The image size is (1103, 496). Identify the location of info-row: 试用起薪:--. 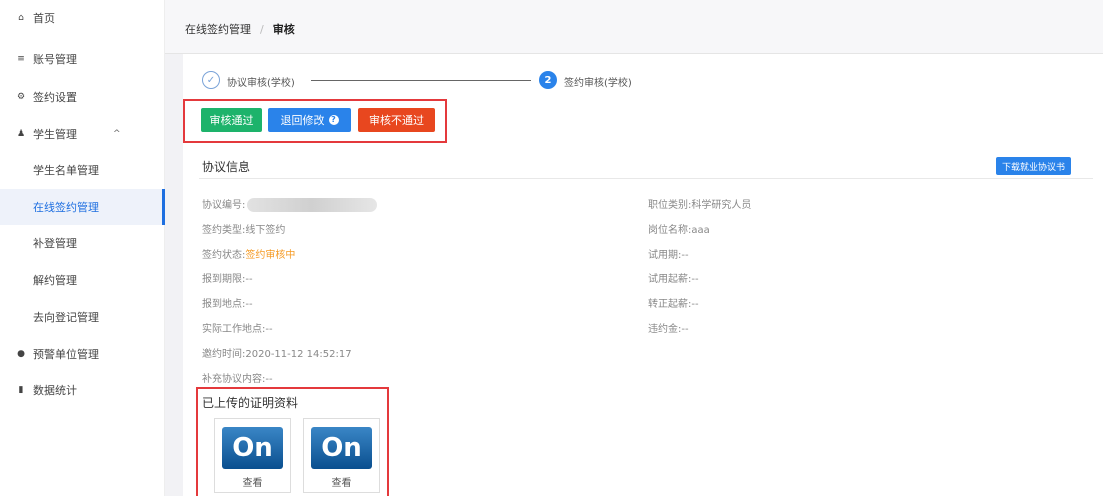
(673, 277).